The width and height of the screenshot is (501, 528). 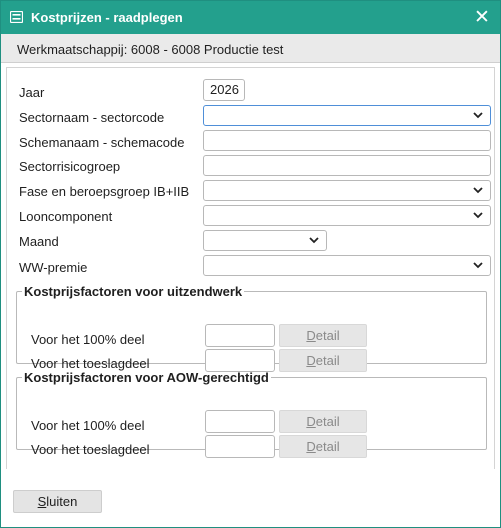 I want to click on jaar-value: 2026, so click(x=224, y=89).